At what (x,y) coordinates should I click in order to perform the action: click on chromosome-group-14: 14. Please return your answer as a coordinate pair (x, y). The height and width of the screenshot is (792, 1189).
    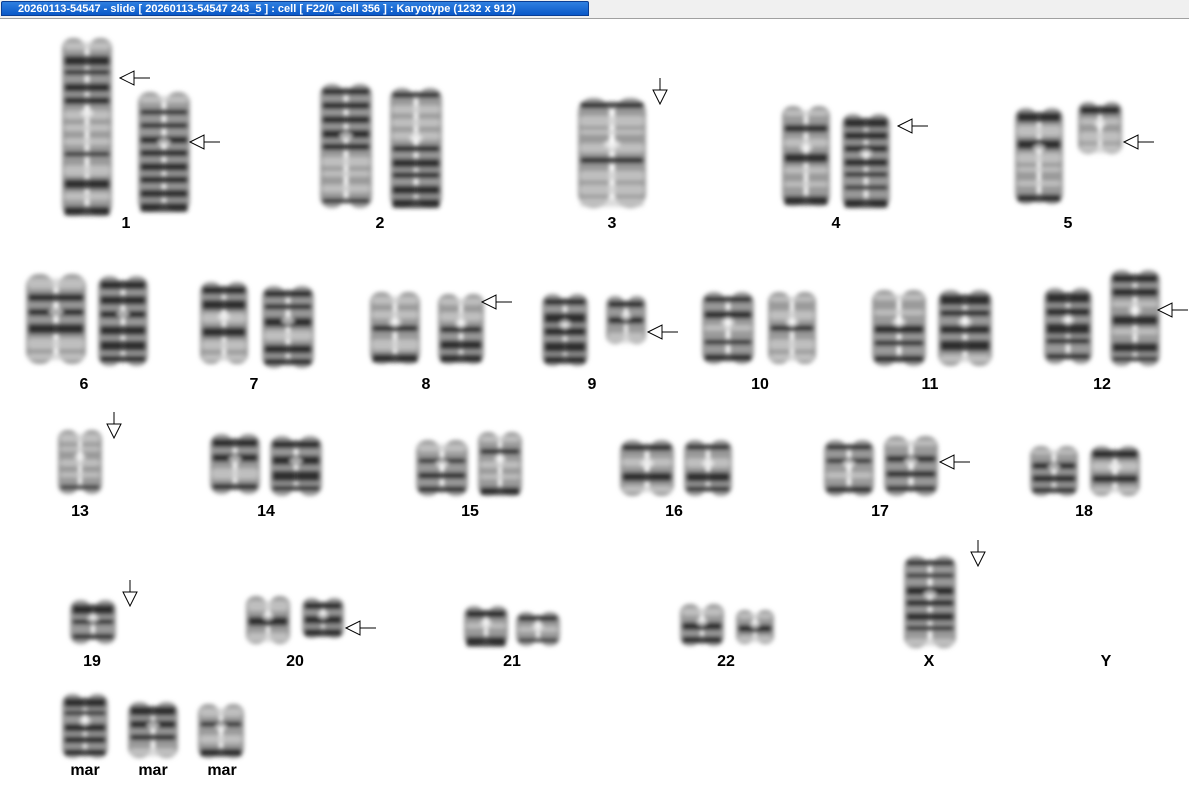
    Looking at the image, I should click on (266, 477).